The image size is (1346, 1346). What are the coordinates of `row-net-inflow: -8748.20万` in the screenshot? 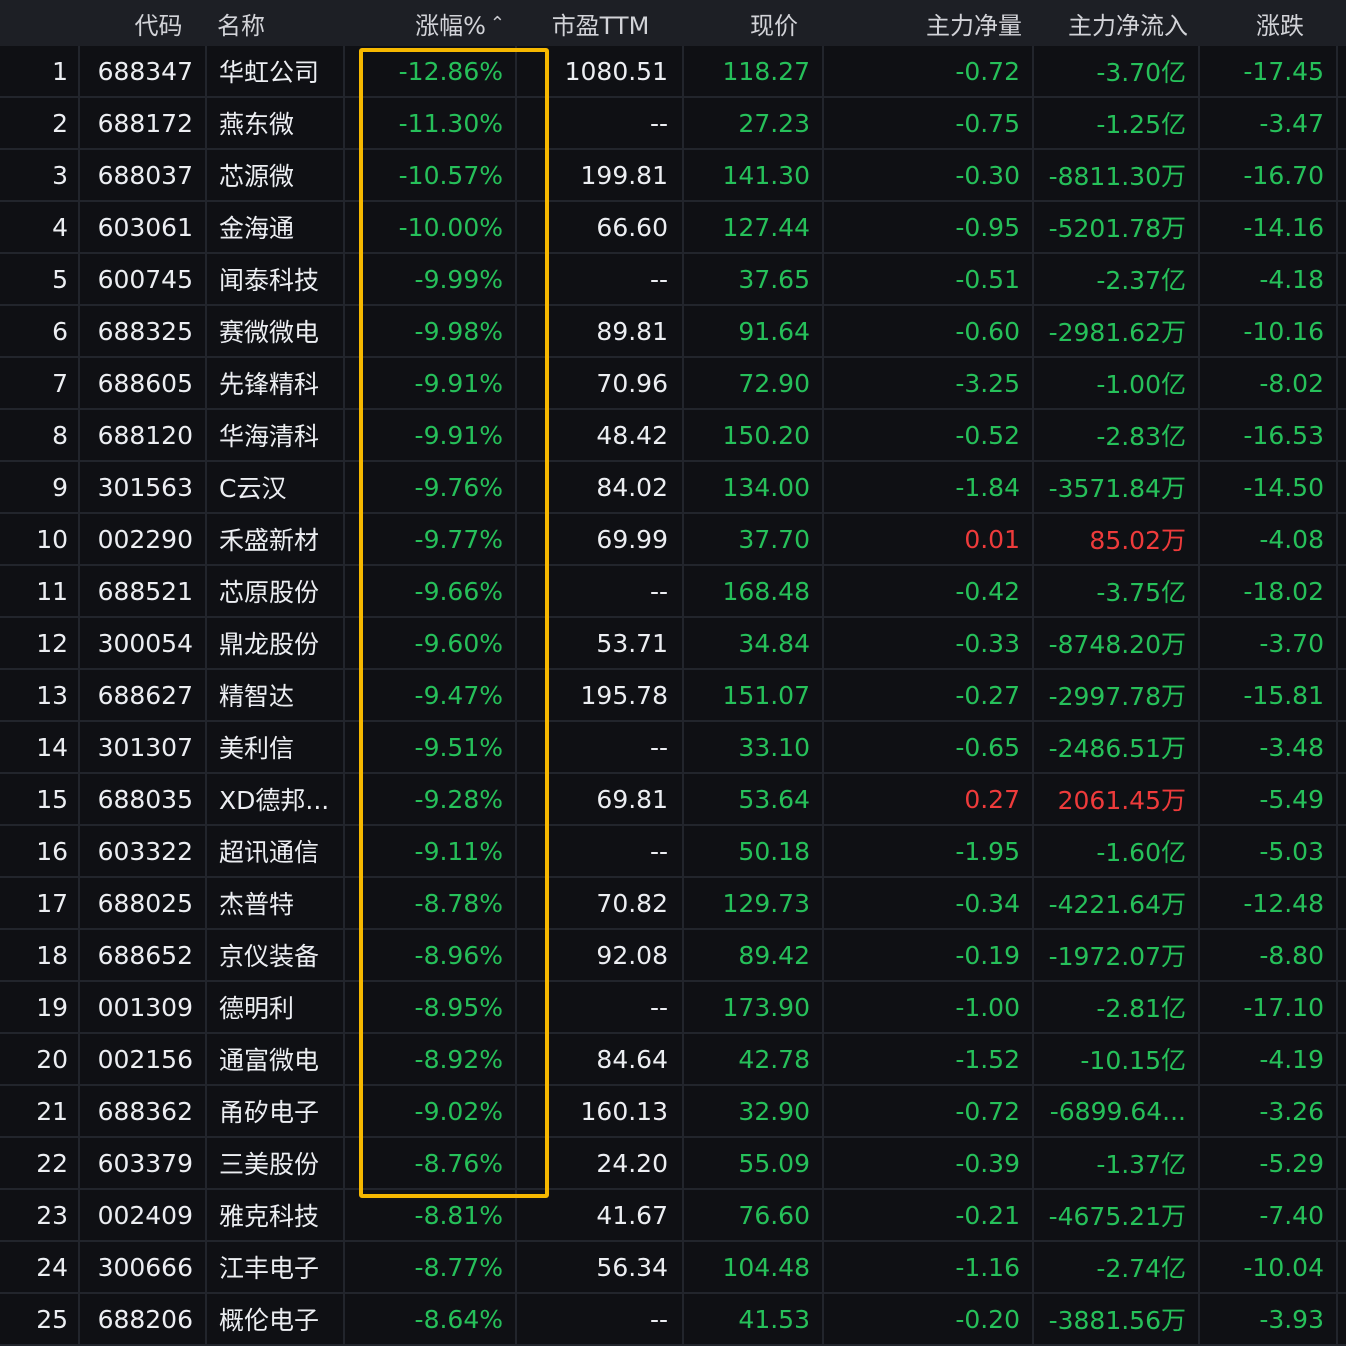 It's located at (1117, 643).